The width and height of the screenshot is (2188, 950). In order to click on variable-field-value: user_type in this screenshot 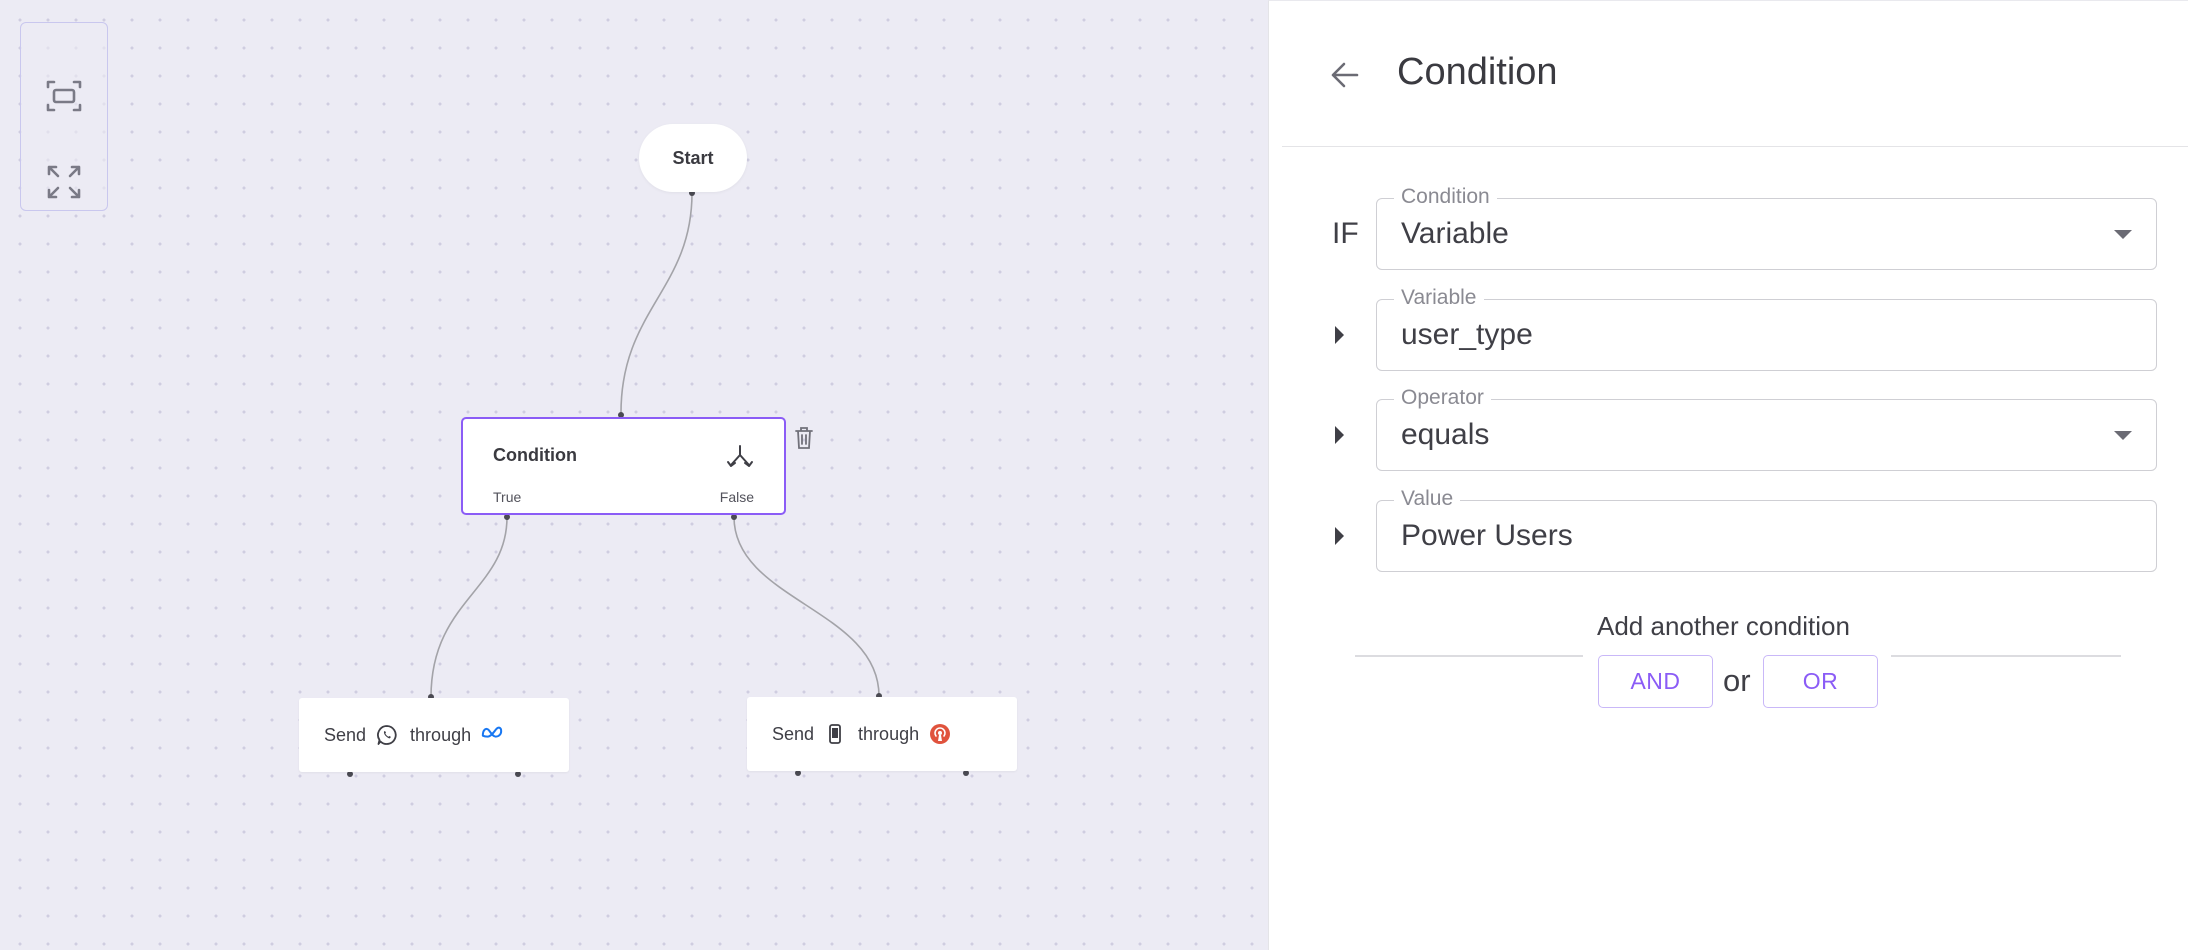, I will do `click(1467, 334)`.